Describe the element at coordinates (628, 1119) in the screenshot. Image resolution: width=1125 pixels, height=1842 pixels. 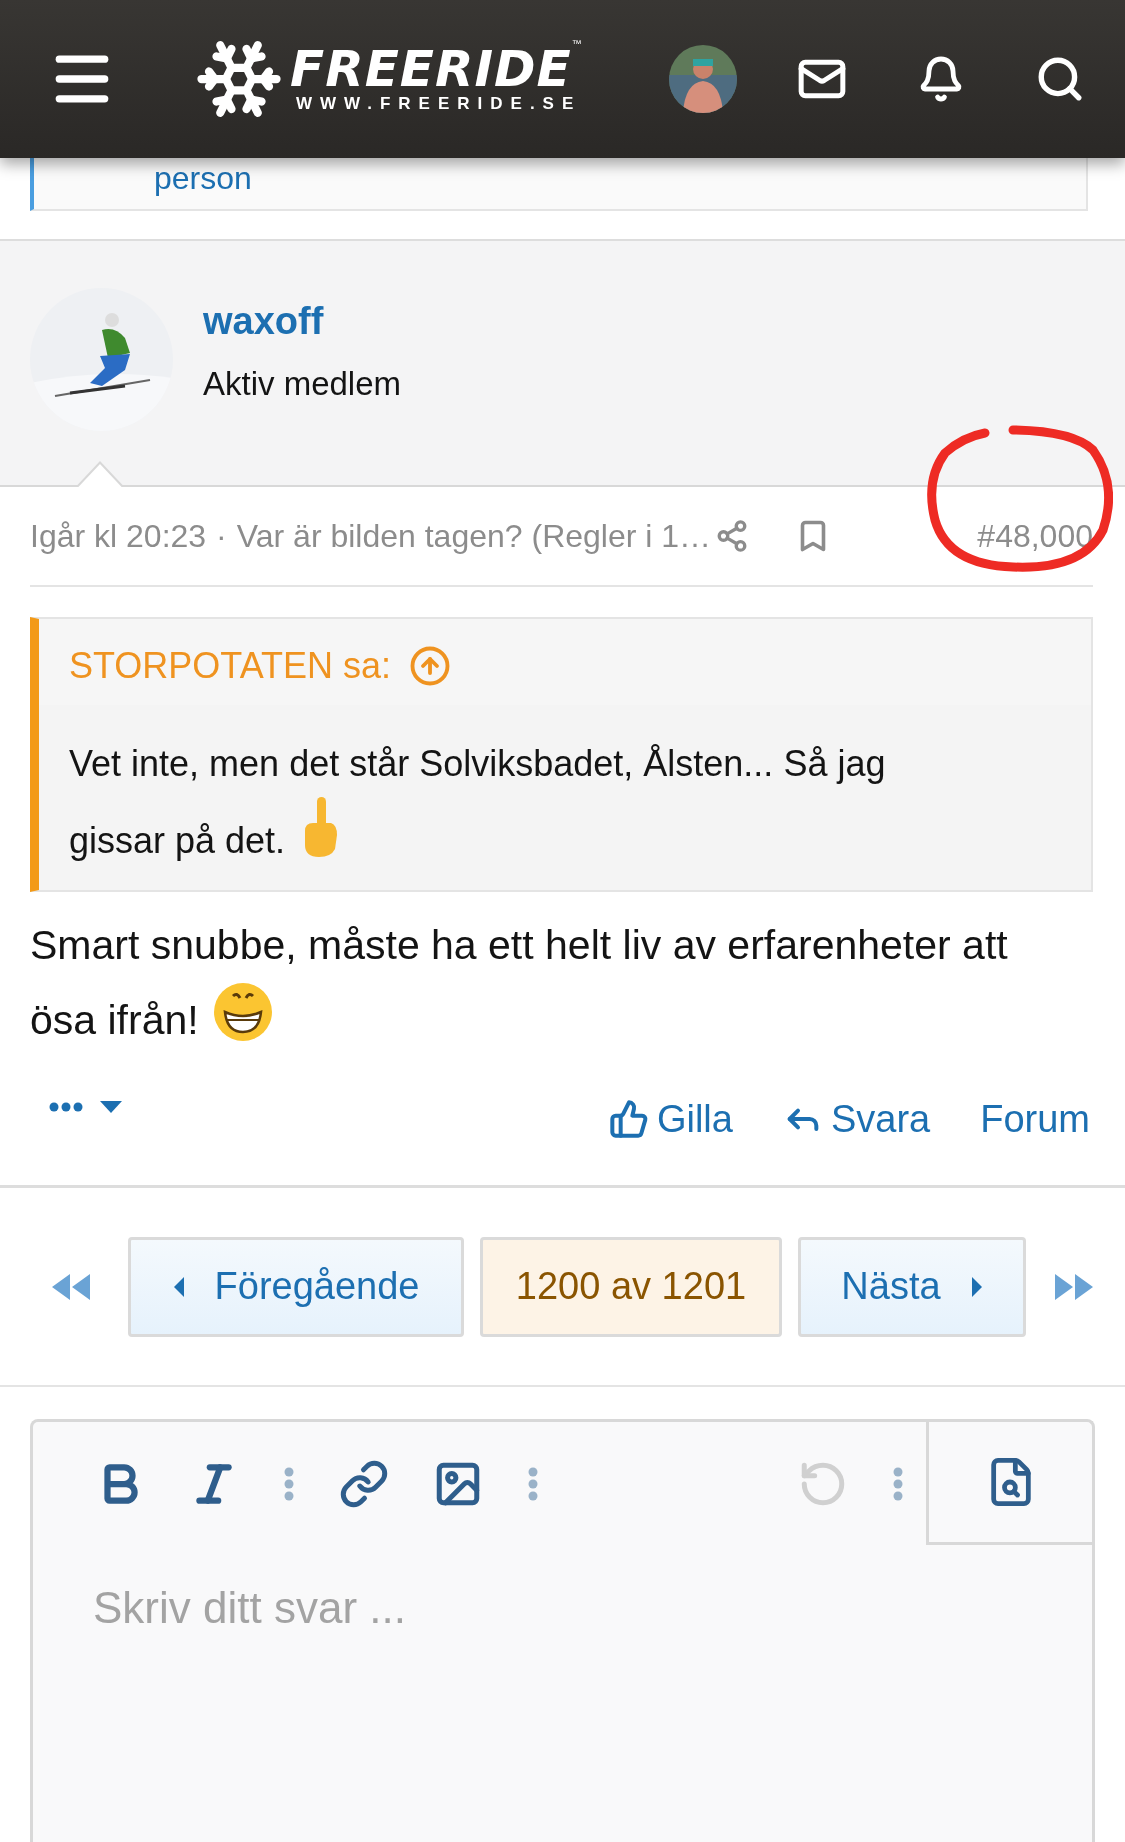
I see `thumbs-up-icon` at that location.